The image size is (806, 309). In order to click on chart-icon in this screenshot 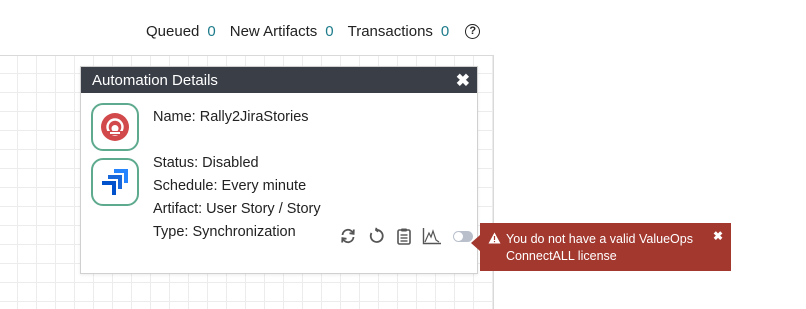, I will do `click(432, 236)`.